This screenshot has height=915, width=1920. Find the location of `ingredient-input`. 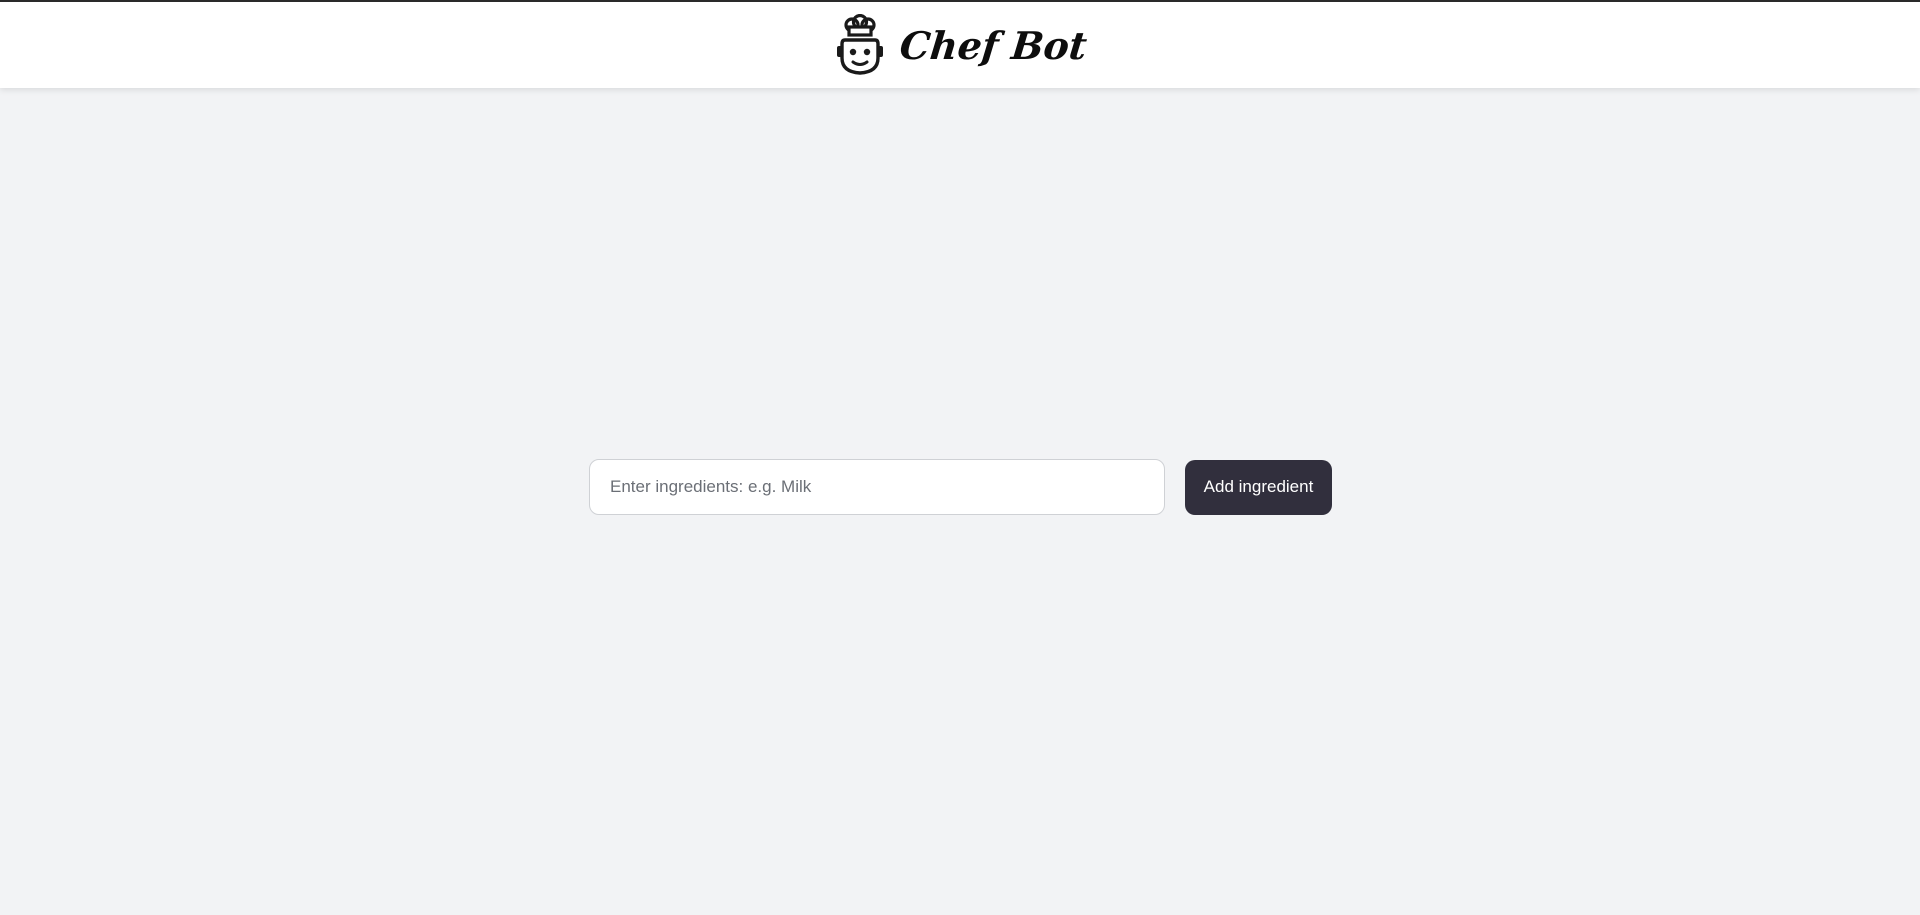

ingredient-input is located at coordinates (877, 487).